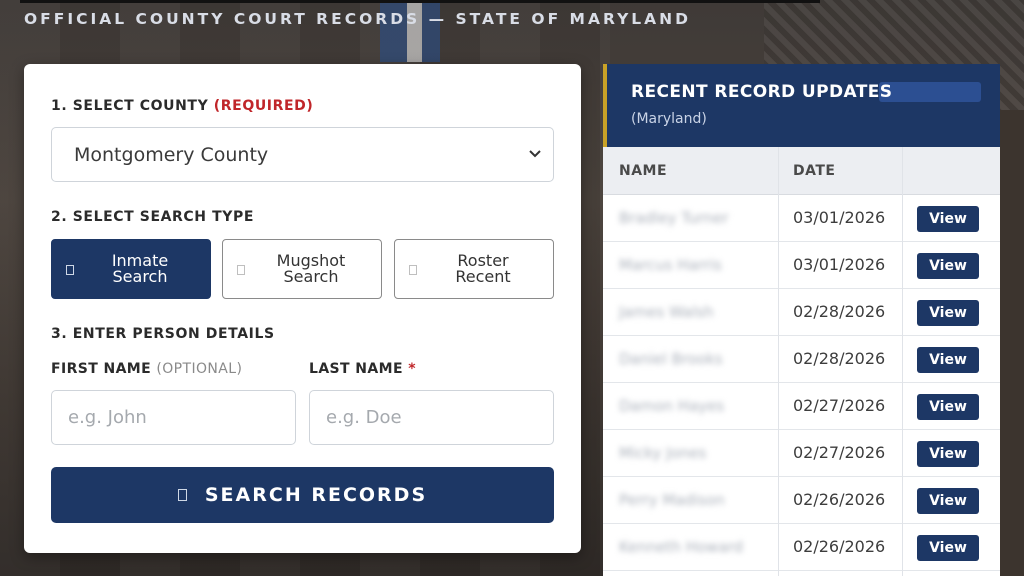 The height and width of the screenshot is (576, 1024). I want to click on county-selected-value: Montgomery County, so click(171, 154).